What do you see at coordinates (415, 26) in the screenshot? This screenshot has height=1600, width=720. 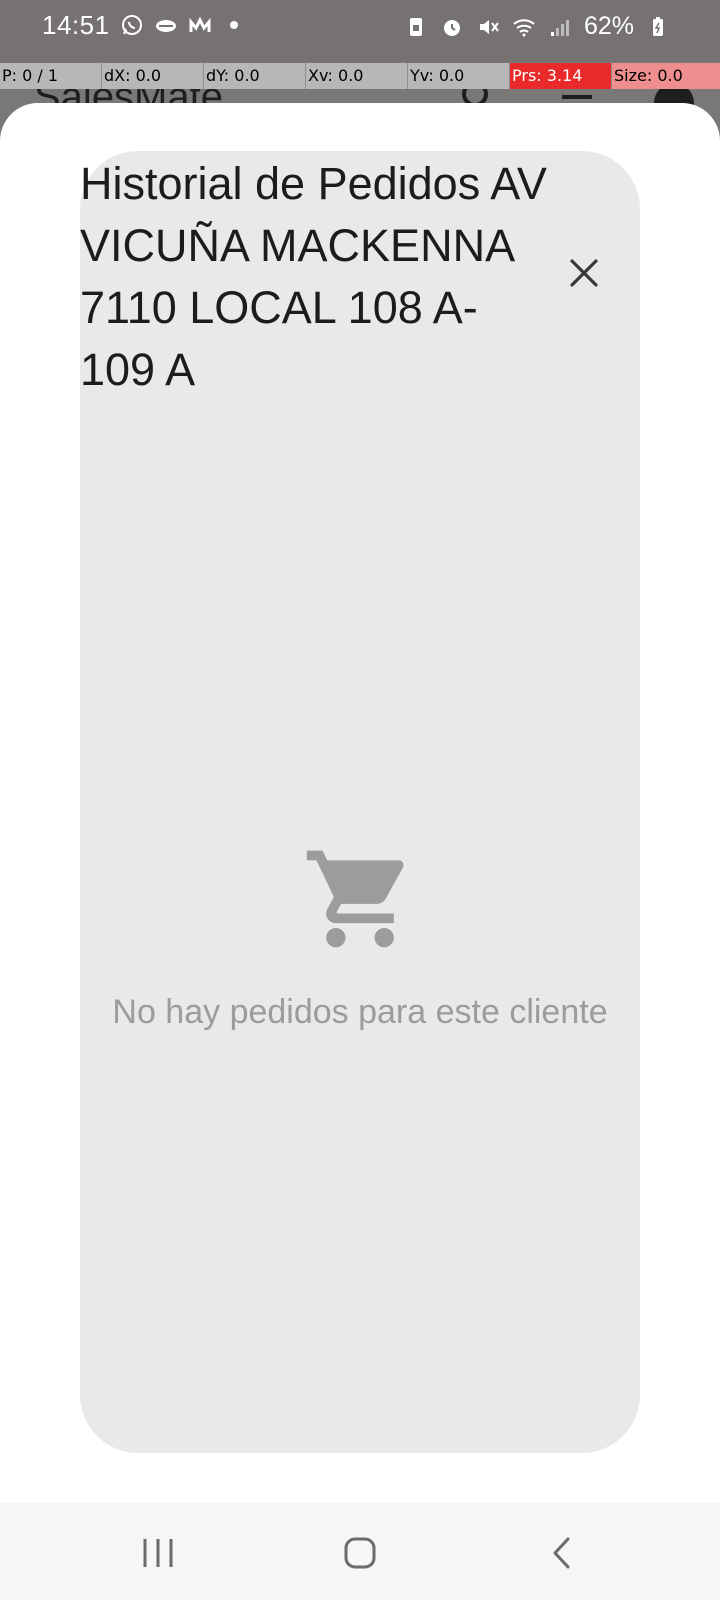 I see `sim-icon` at bounding box center [415, 26].